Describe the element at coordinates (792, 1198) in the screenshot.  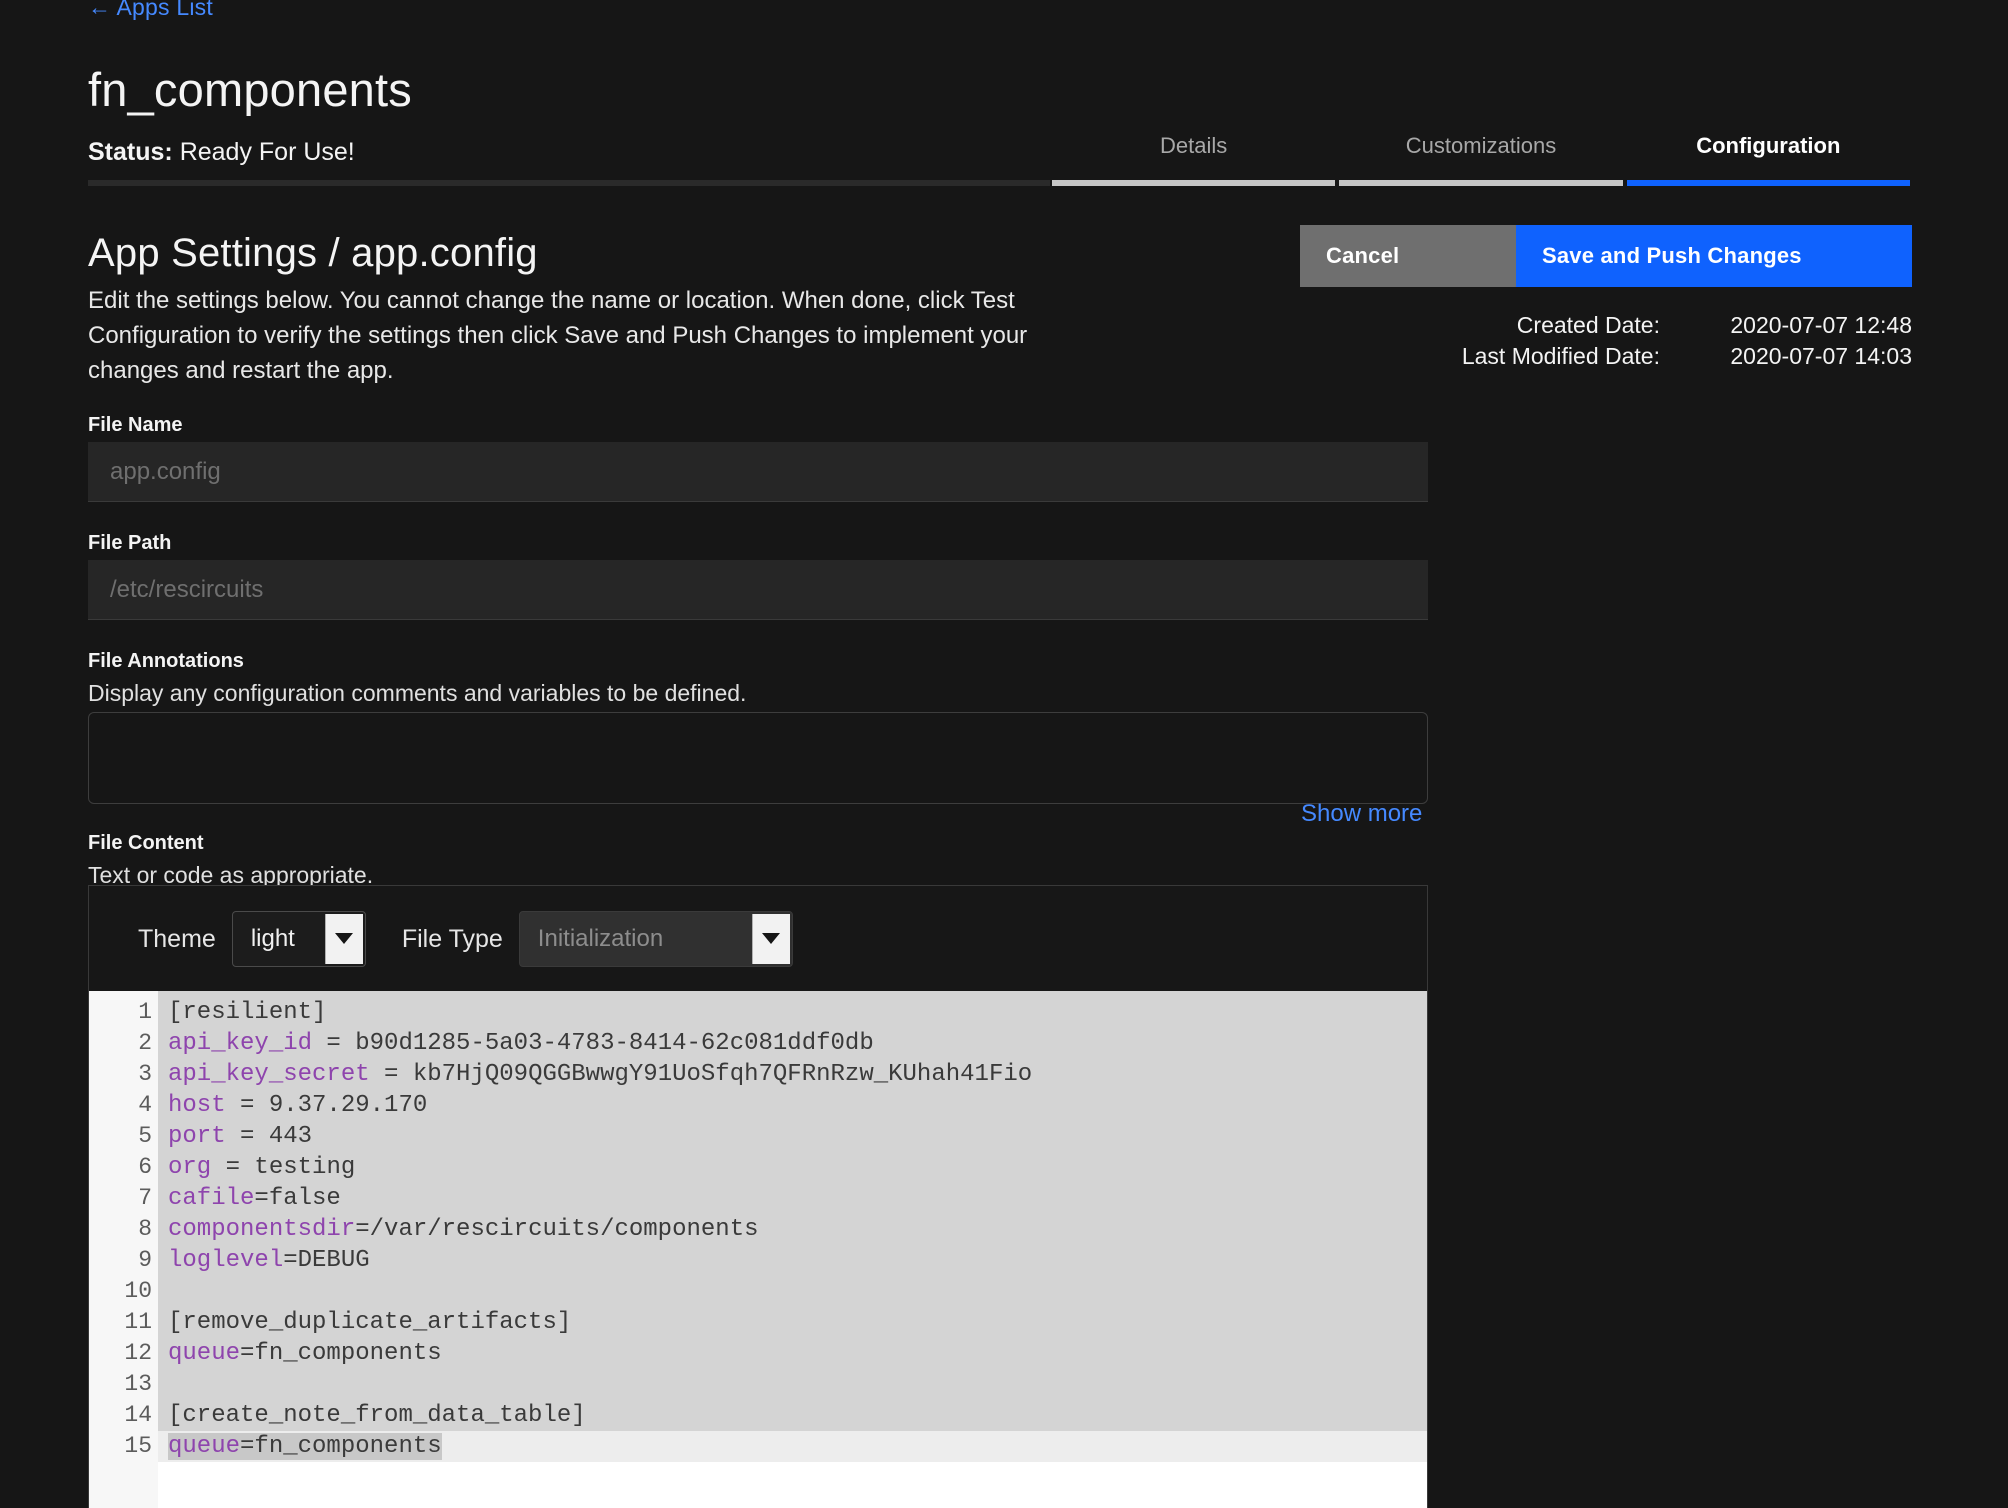
I see `code-line: cafile=false` at that location.